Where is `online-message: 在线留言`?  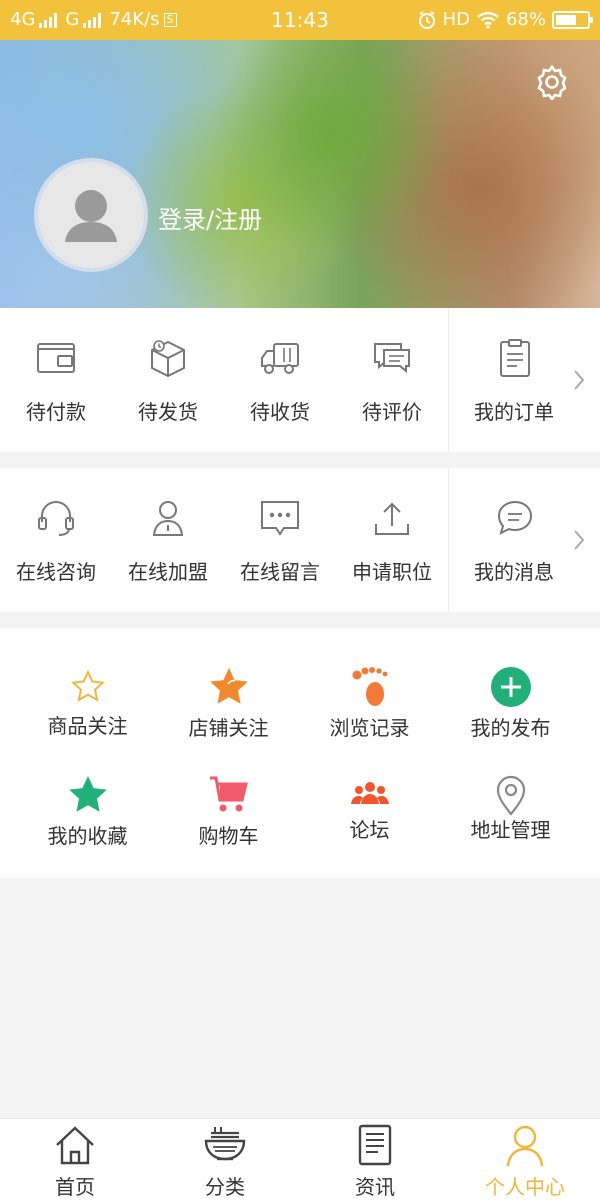 online-message: 在线留言 is located at coordinates (280, 540).